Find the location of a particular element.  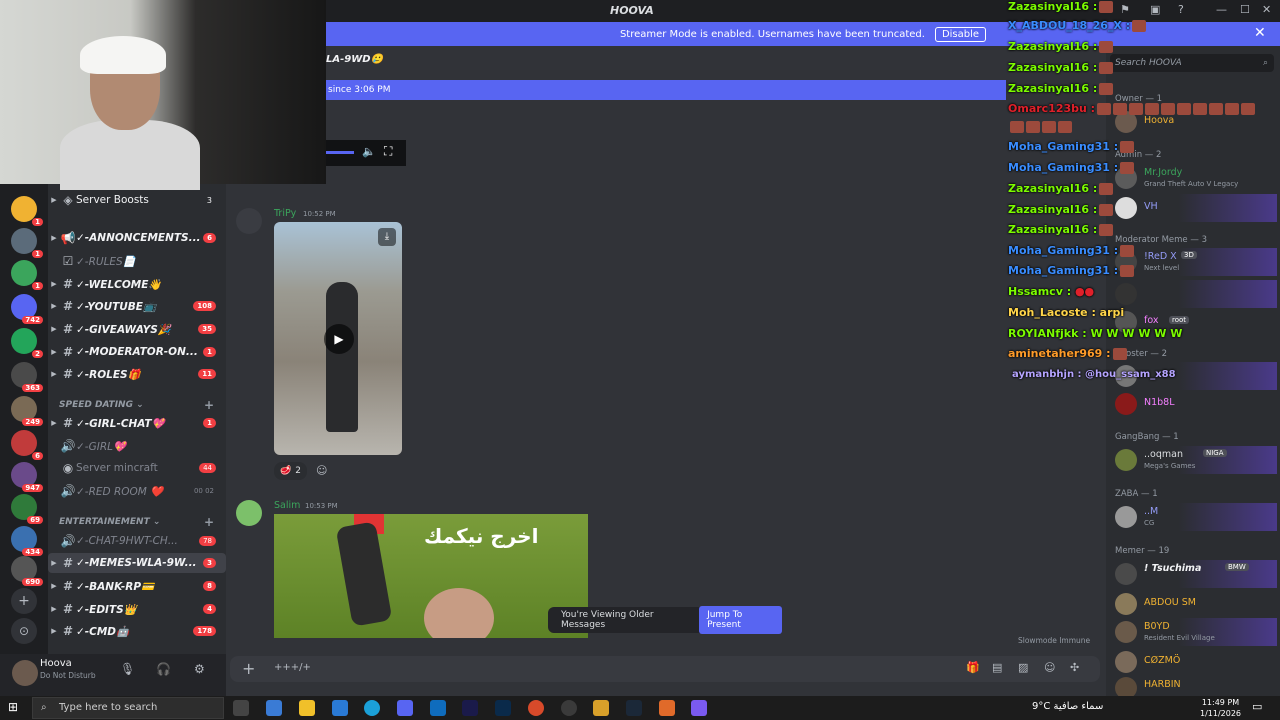

server-icon: 69 is located at coordinates (27, 509).